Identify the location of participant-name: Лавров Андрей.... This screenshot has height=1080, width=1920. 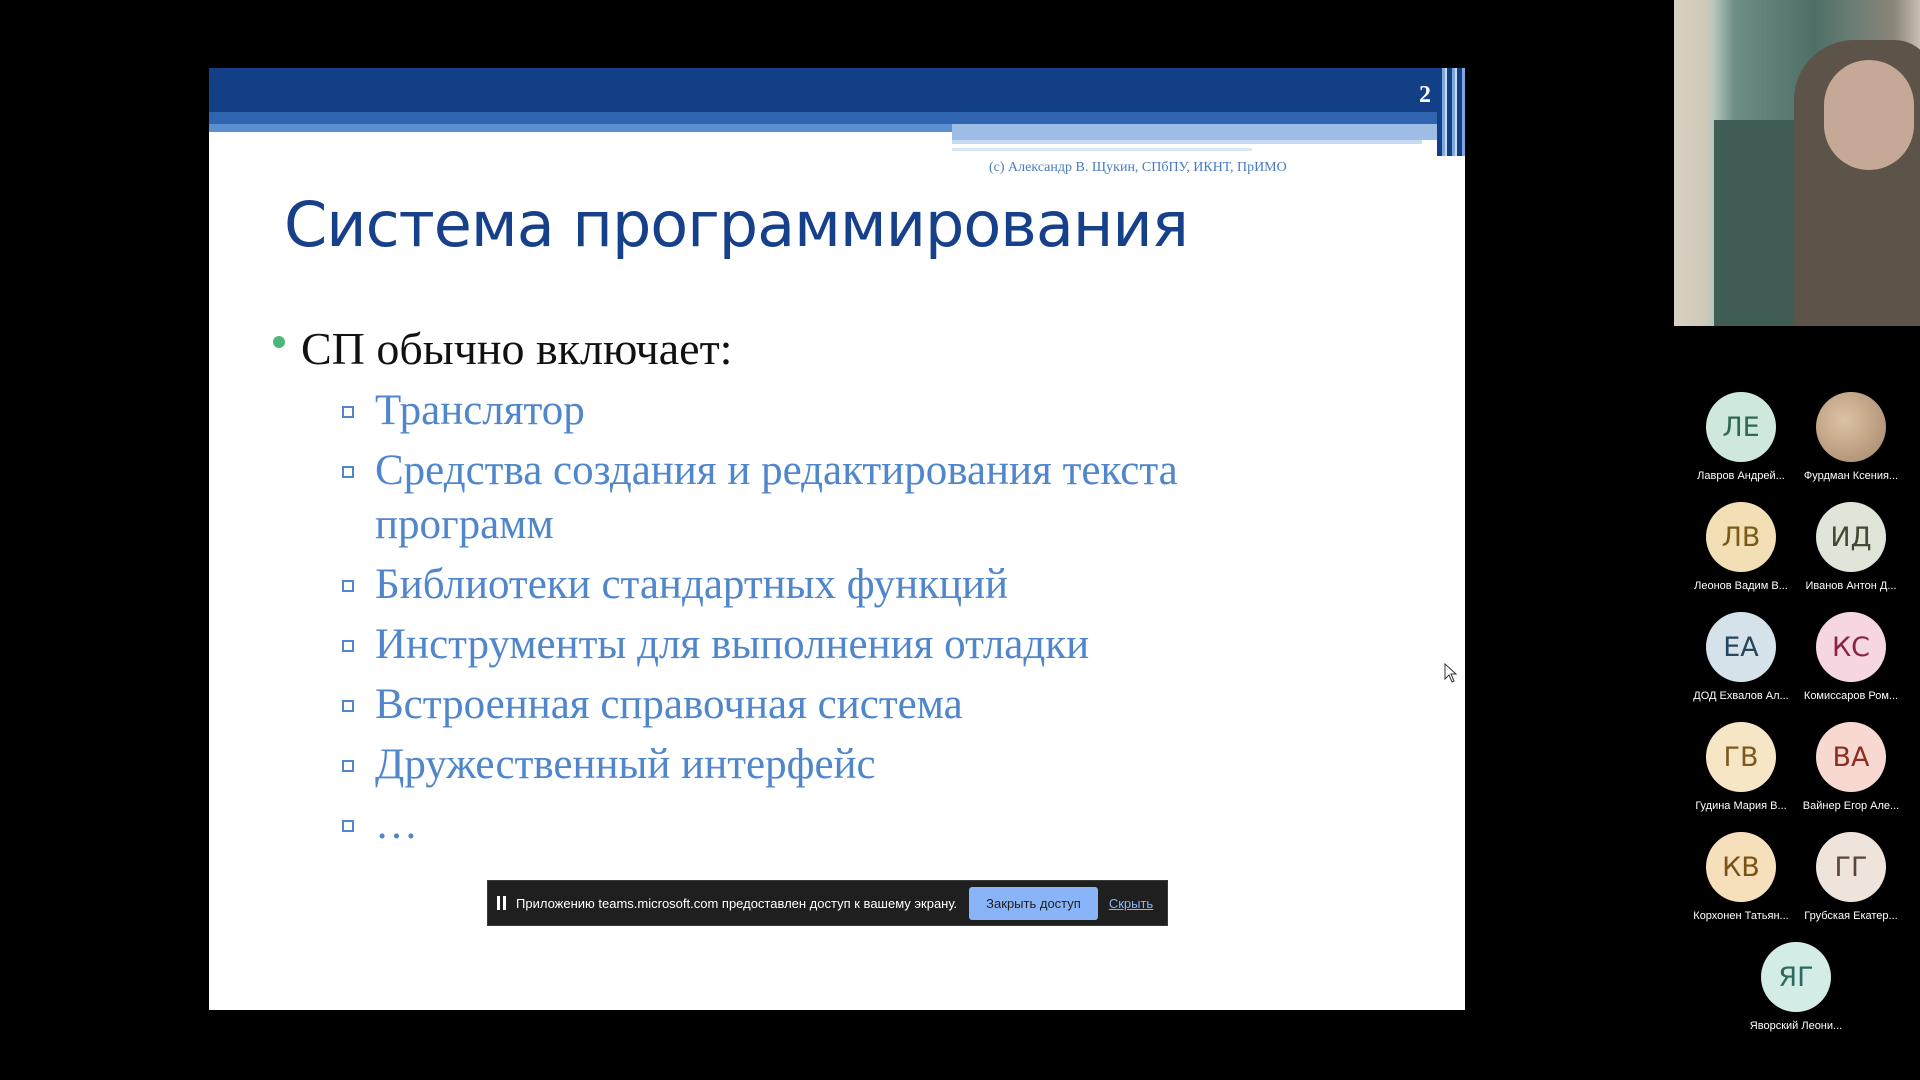
(1741, 476).